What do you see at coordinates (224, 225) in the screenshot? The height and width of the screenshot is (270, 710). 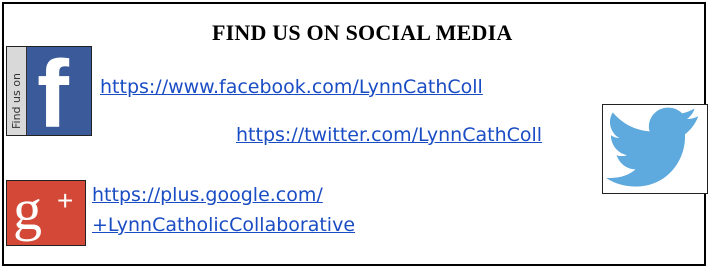 I see `google-plus-link-line2: +LynnCatholicCollaborative` at bounding box center [224, 225].